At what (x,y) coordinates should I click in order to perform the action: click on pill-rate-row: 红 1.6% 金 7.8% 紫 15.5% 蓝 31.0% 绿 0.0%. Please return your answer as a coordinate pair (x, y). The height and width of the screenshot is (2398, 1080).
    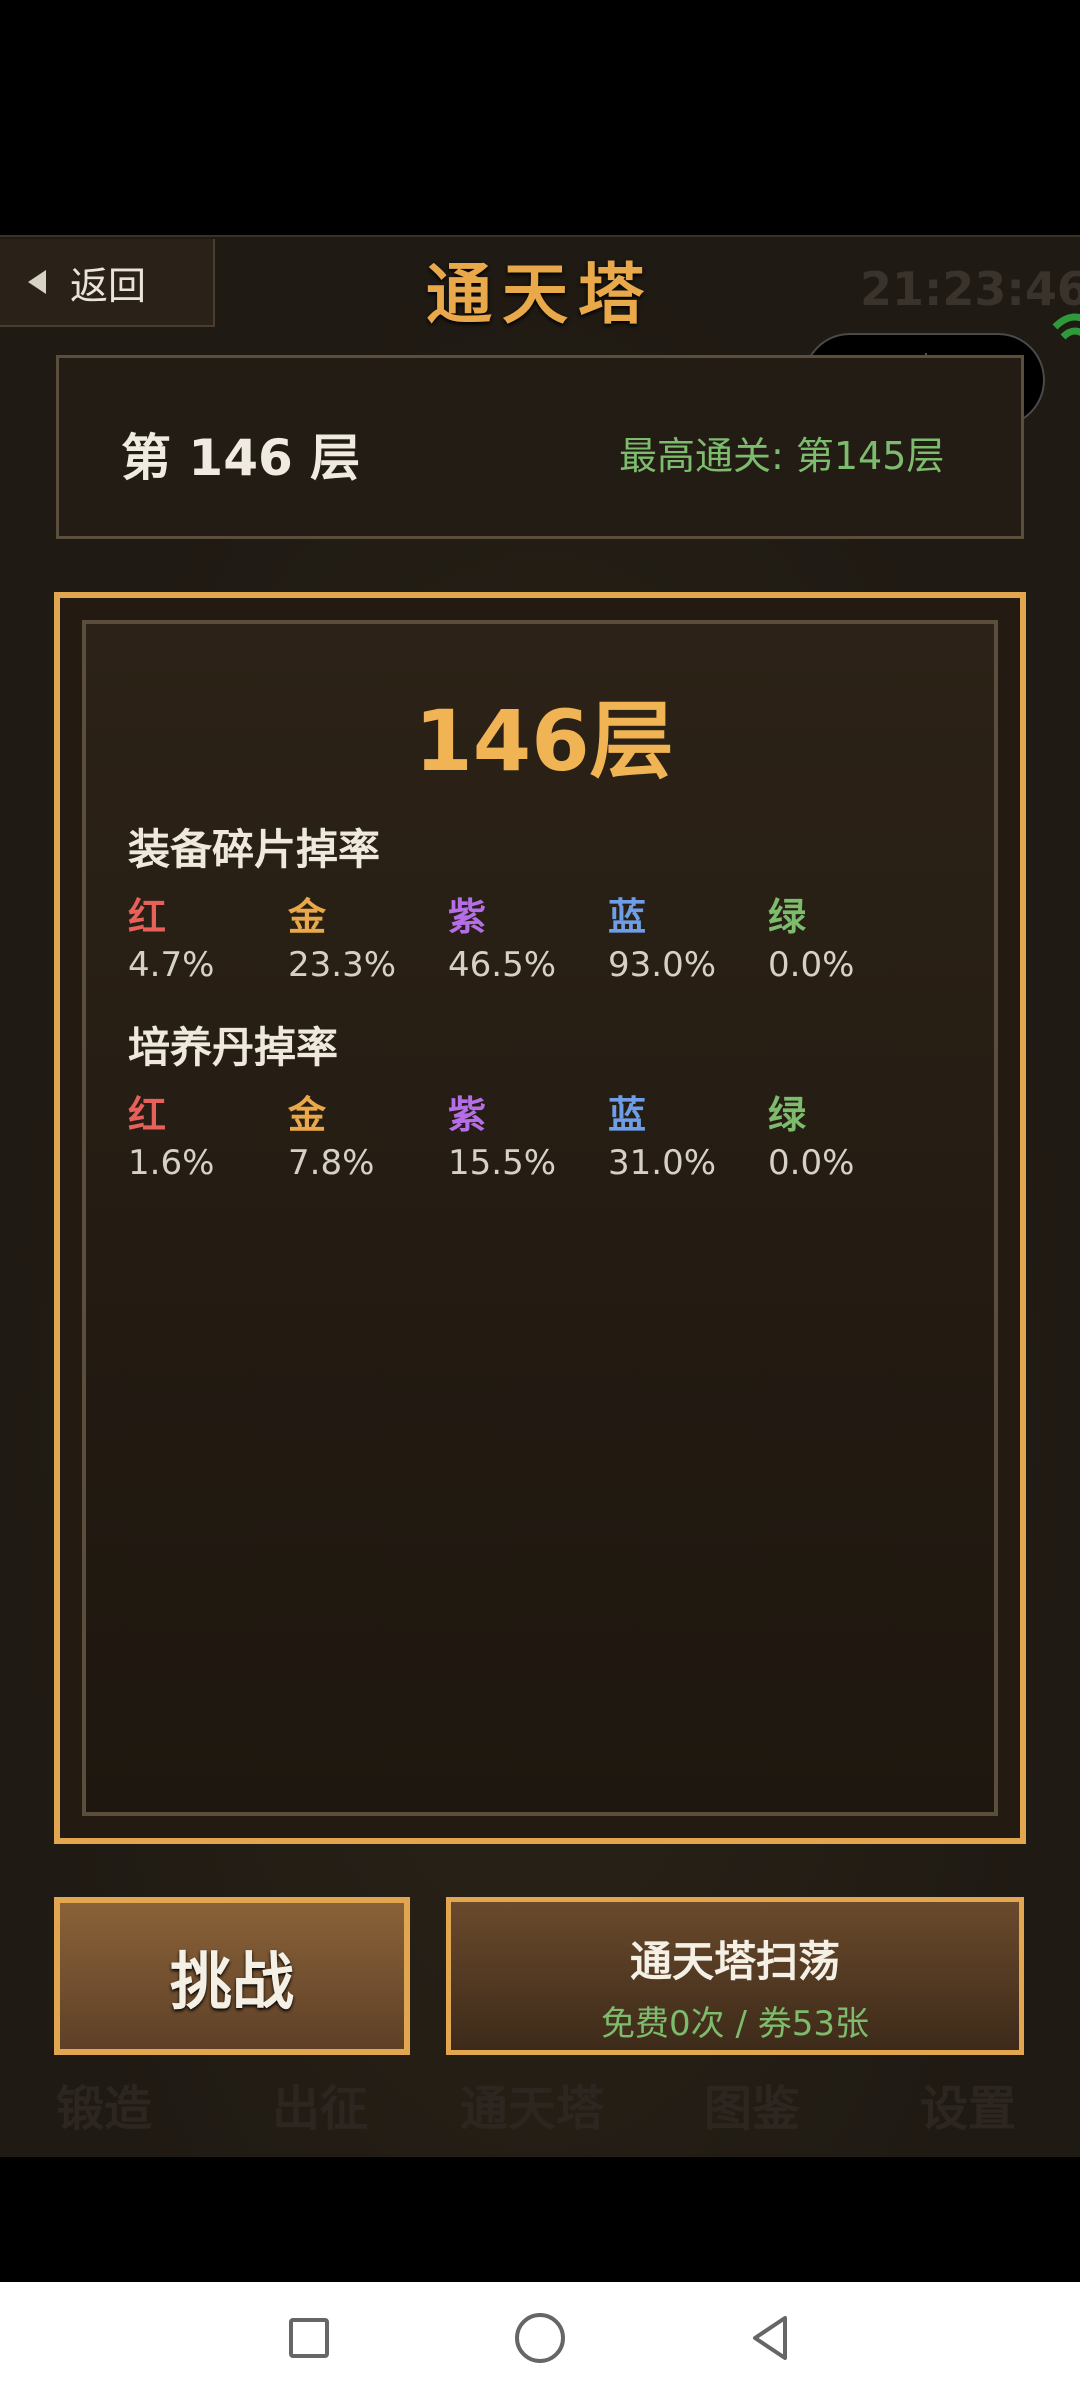
    Looking at the image, I should click on (528, 1133).